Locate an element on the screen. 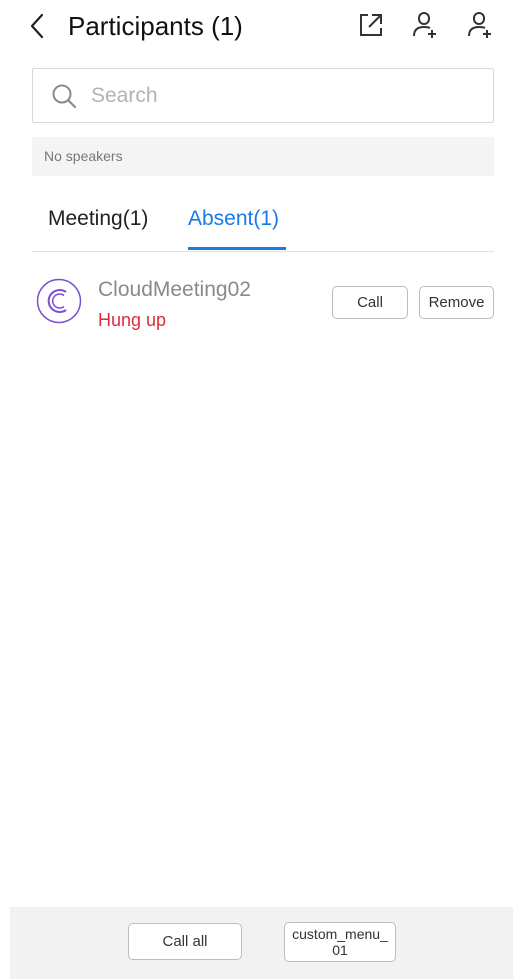 This screenshot has width=513, height=979. avatar is located at coordinates (59, 301).